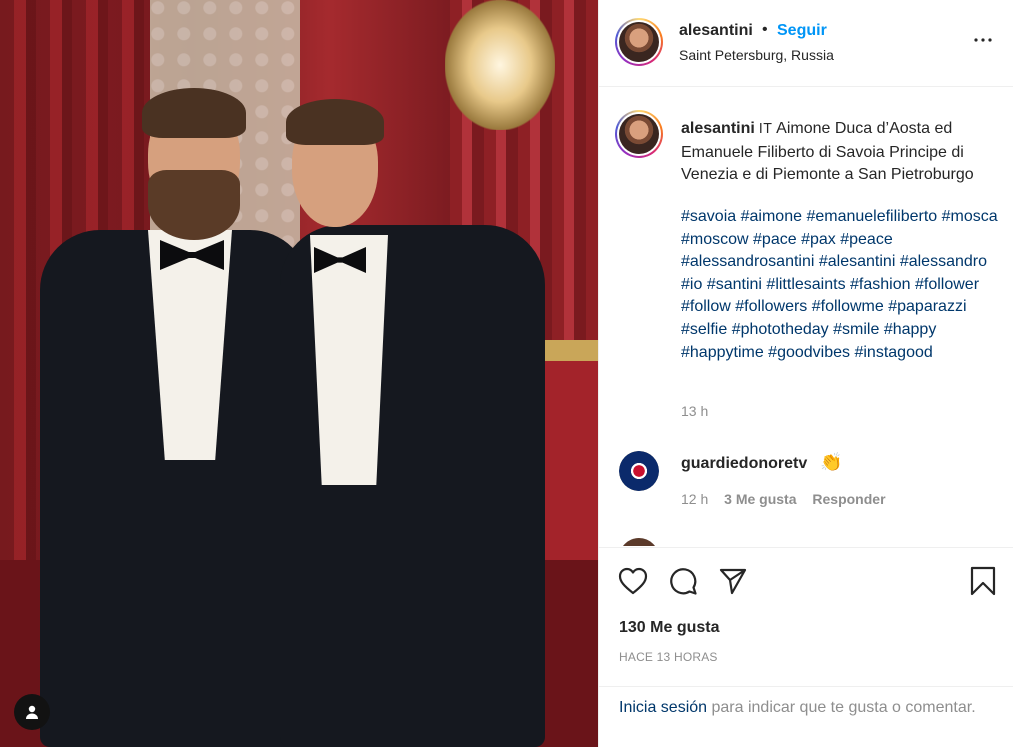 This screenshot has height=747, width=1013. What do you see at coordinates (715, 239) in the screenshot?
I see `hashtag-link: #moscow` at bounding box center [715, 239].